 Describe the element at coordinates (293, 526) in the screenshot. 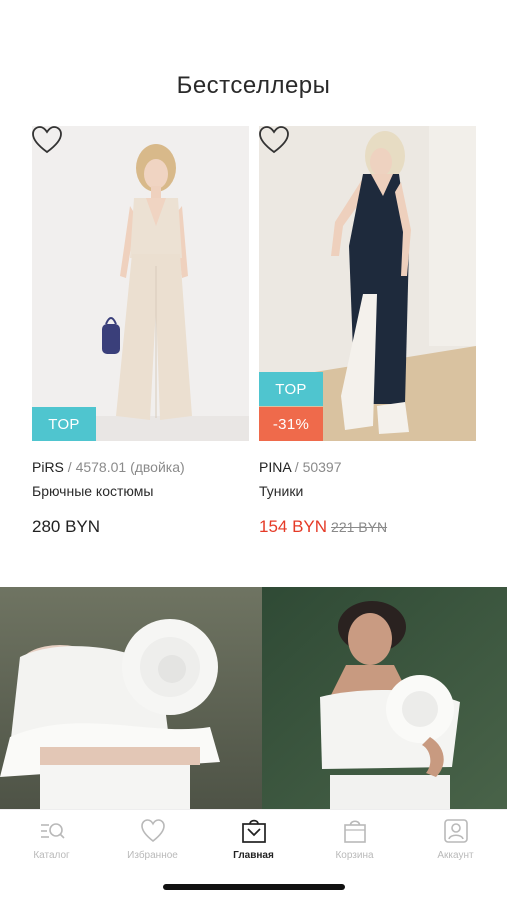

I see `product-sale-price: 154 BYN` at that location.